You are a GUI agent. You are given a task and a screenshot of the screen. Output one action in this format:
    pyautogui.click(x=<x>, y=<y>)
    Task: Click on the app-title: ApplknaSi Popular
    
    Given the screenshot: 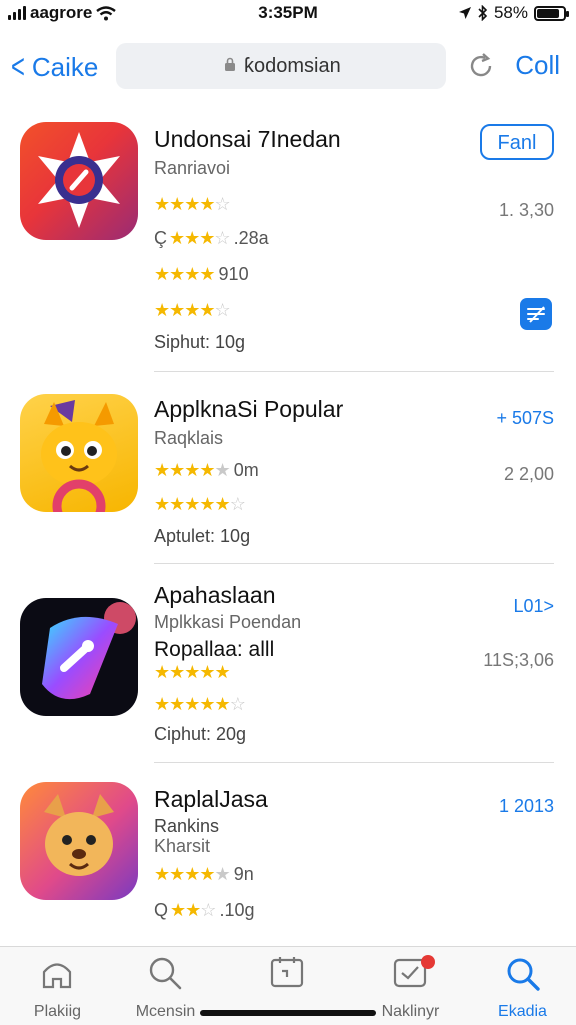 What is the action you would take?
    pyautogui.click(x=248, y=409)
    